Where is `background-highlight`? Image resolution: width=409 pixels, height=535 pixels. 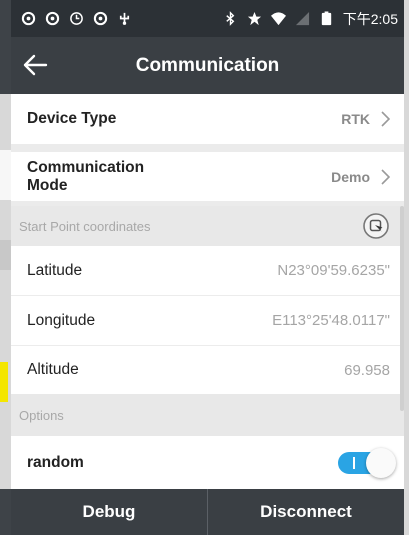
background-highlight is located at coordinates (4, 382).